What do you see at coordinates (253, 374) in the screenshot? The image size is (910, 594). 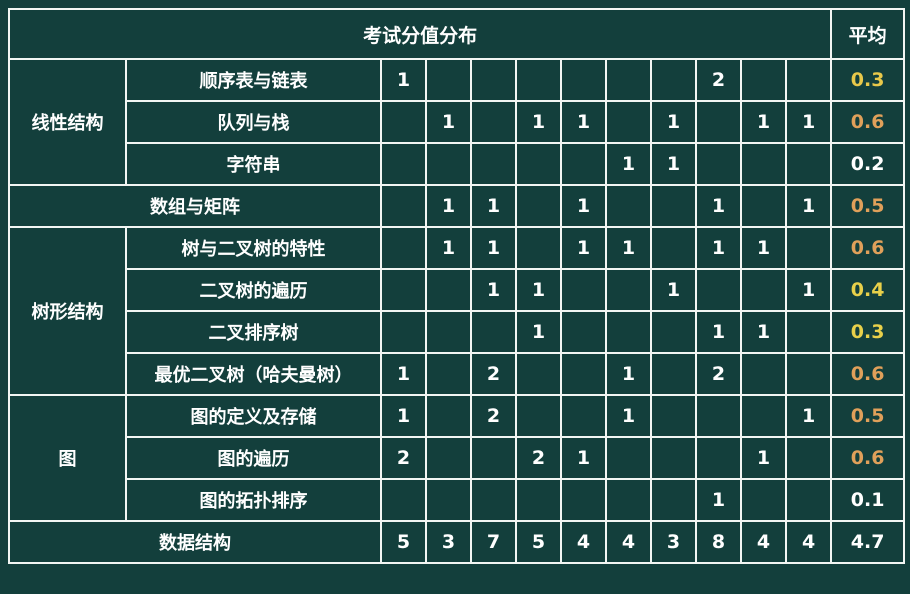 I see `topic-label: 最优二叉树（哈夫曼树）` at bounding box center [253, 374].